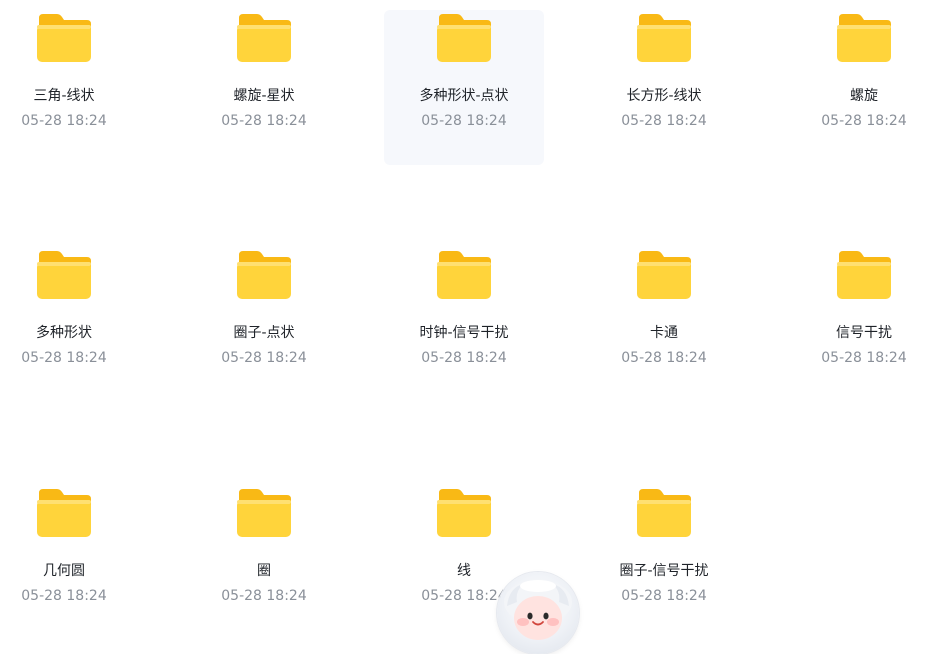 Image resolution: width=947 pixels, height=654 pixels. What do you see at coordinates (72, 77) in the screenshot?
I see `folder-item: 三角-线状 05-28 18:24` at bounding box center [72, 77].